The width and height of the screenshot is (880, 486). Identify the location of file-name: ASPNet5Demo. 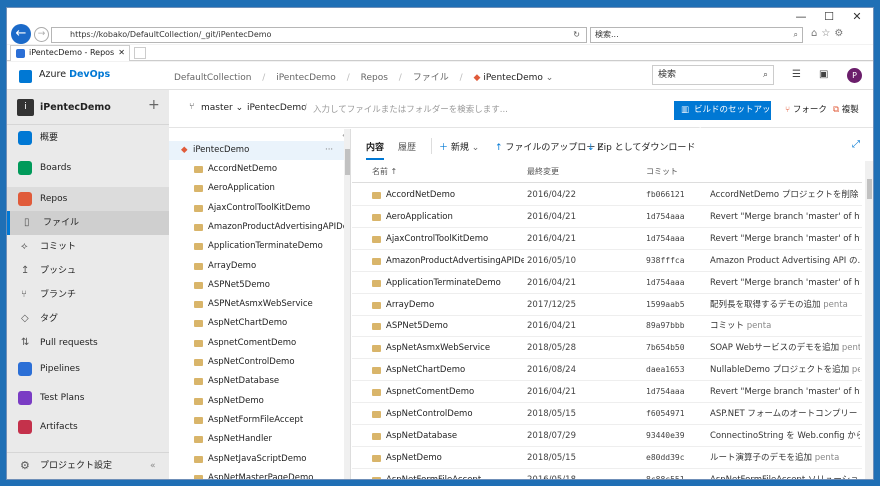
(455, 326).